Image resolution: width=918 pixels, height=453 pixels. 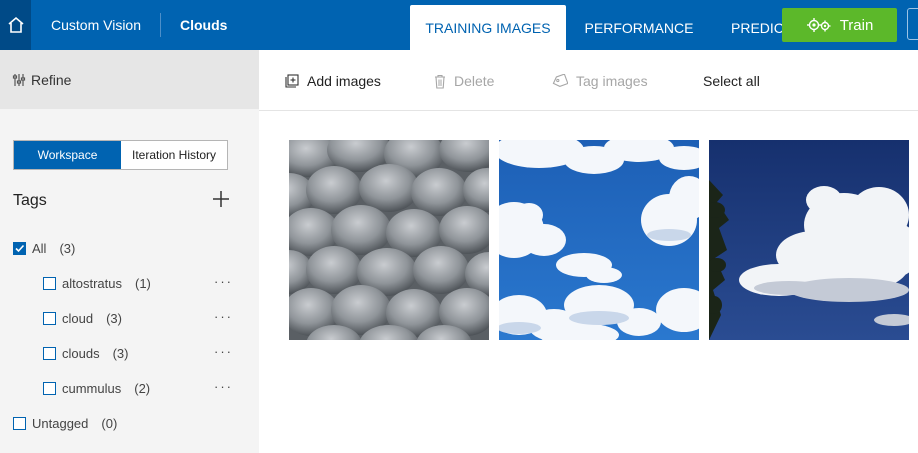 What do you see at coordinates (160, 25) in the screenshot?
I see `breadcrumb-divider` at bounding box center [160, 25].